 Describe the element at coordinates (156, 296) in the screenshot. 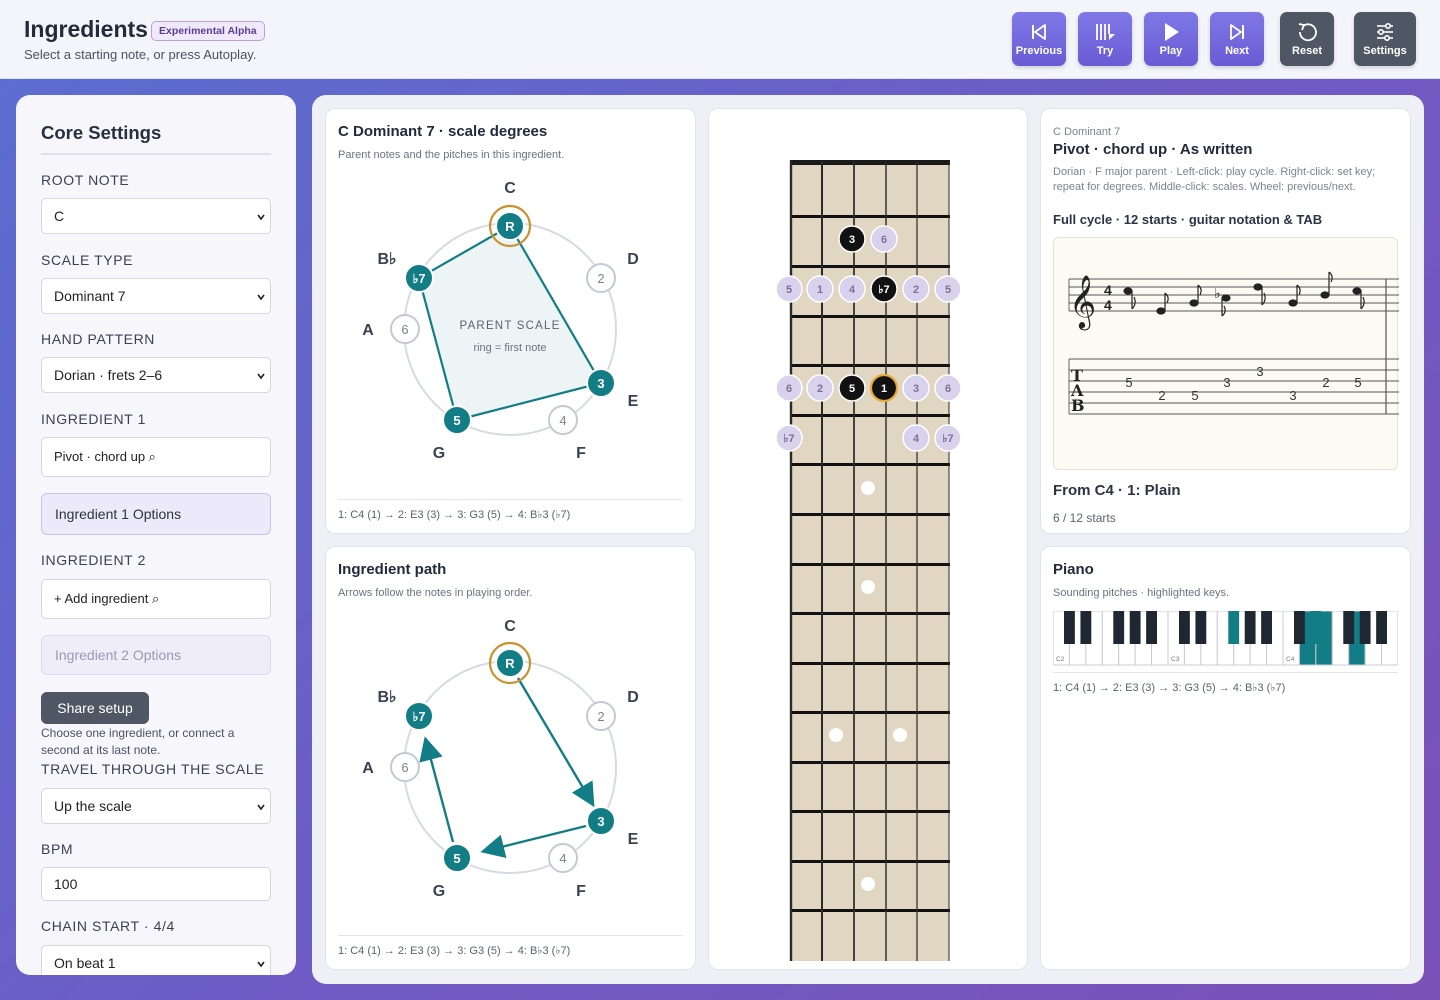

I see `scale-type-select: Dominant 7` at that location.